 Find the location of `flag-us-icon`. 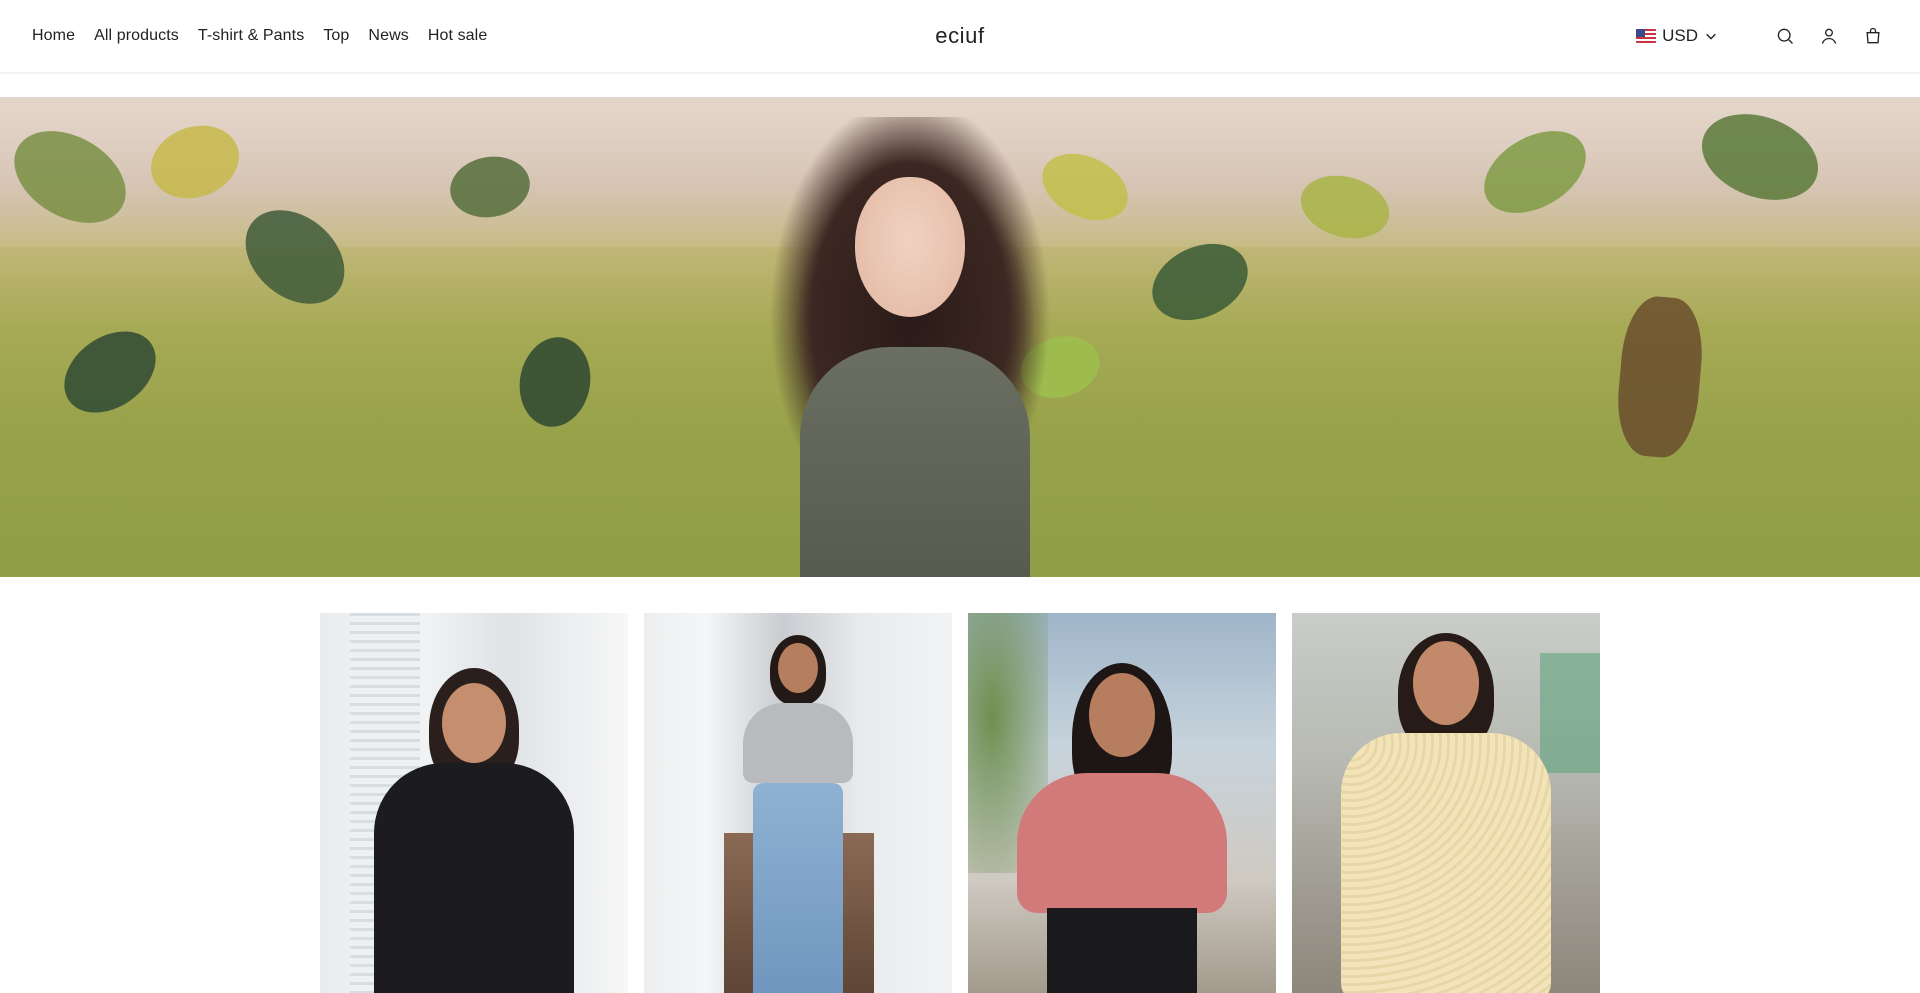

flag-us-icon is located at coordinates (1646, 36).